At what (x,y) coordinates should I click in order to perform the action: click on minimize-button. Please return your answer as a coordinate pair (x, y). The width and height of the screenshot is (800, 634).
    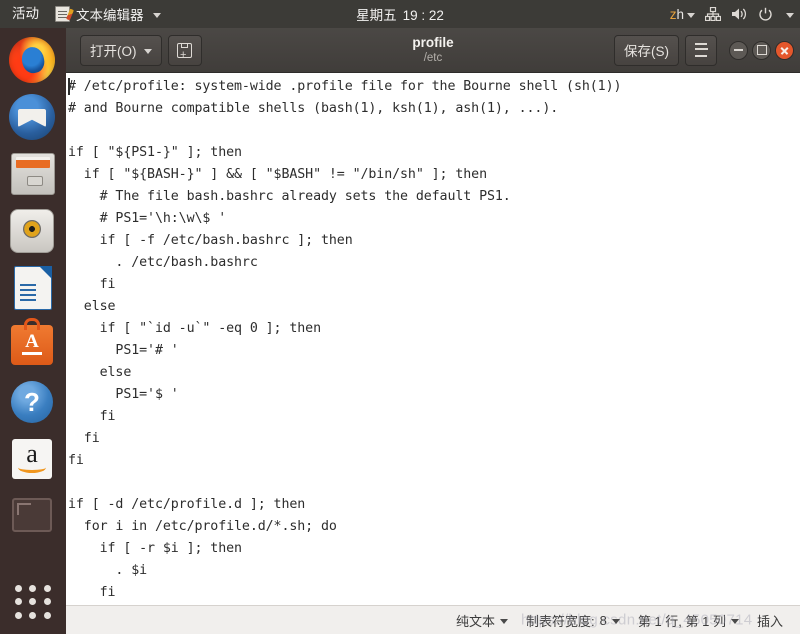
    Looking at the image, I should click on (738, 50).